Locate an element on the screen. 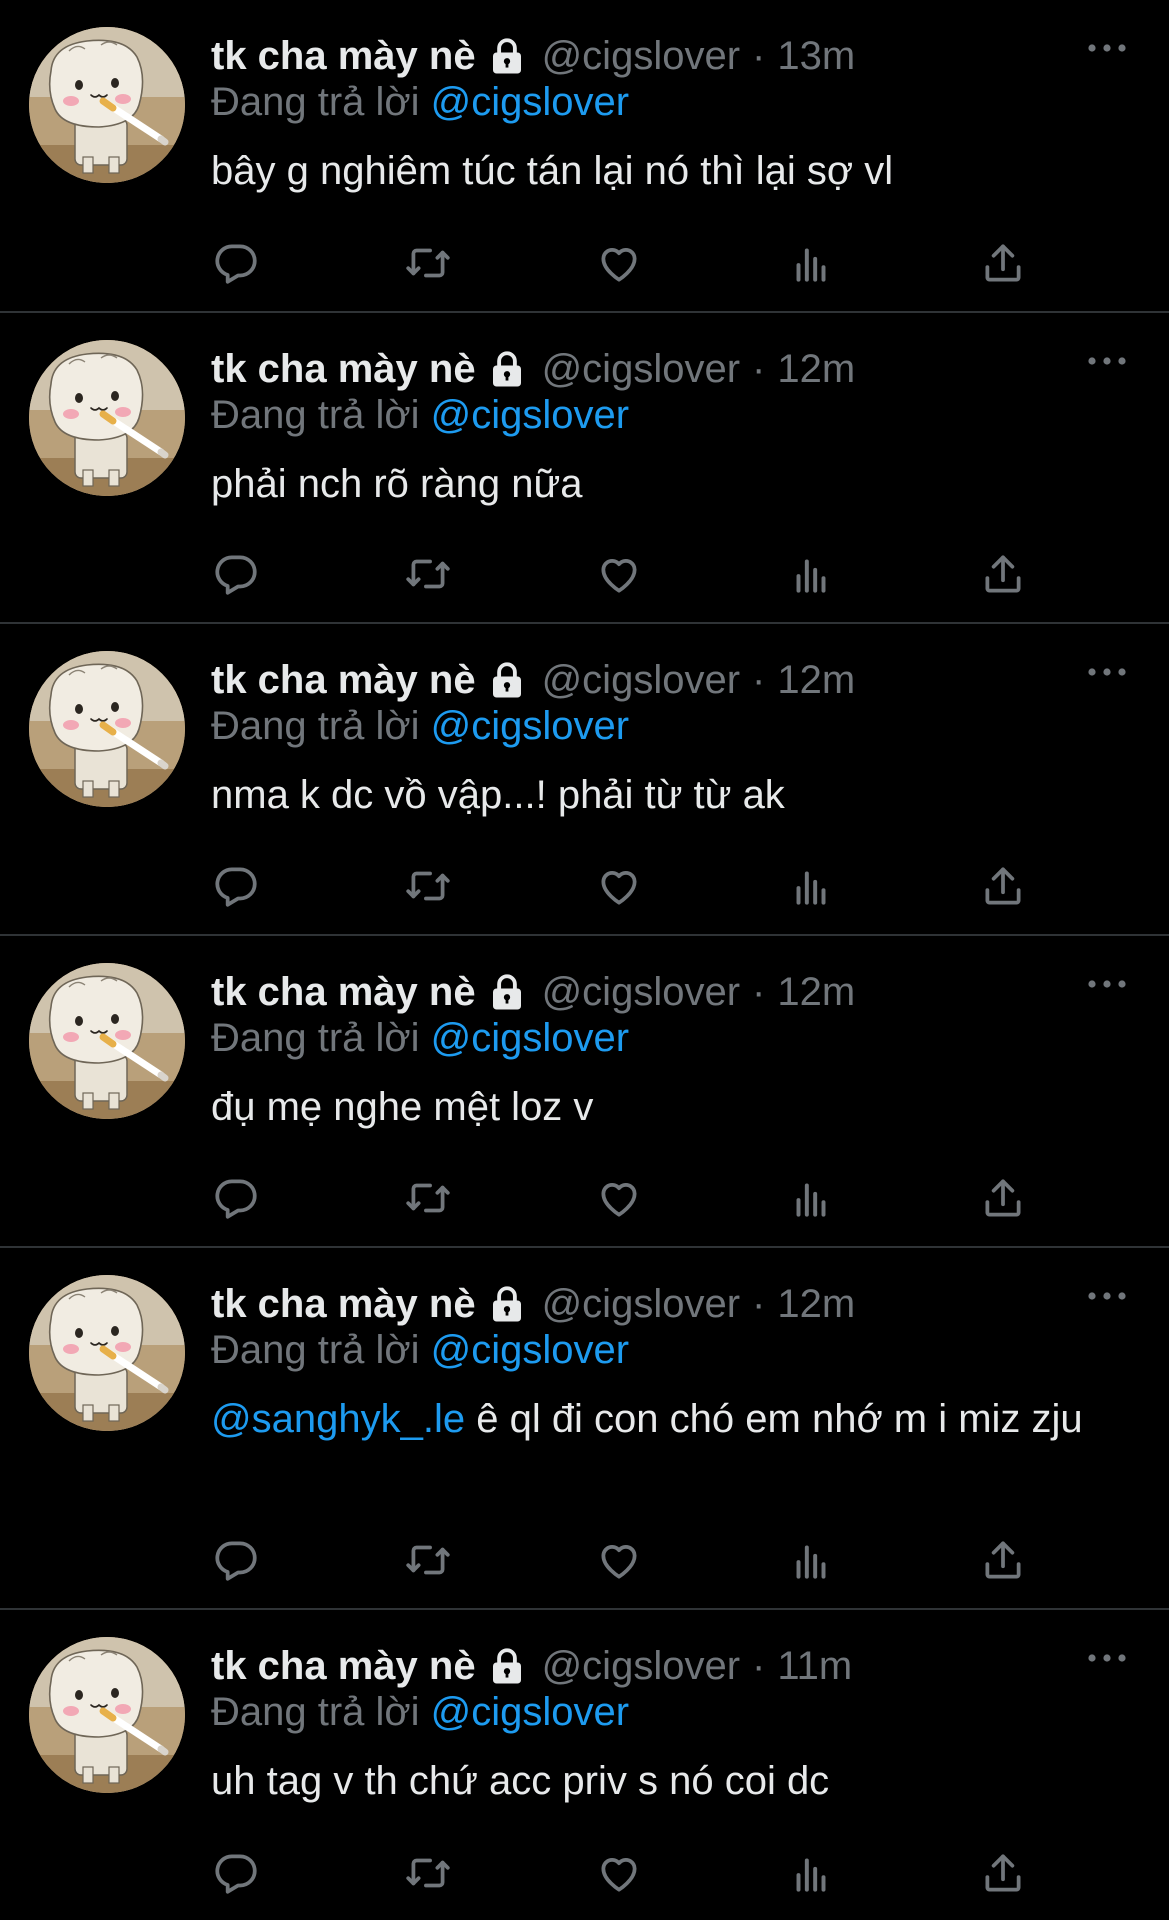  mention-link: @sanghyk_.le is located at coordinates (338, 1419).